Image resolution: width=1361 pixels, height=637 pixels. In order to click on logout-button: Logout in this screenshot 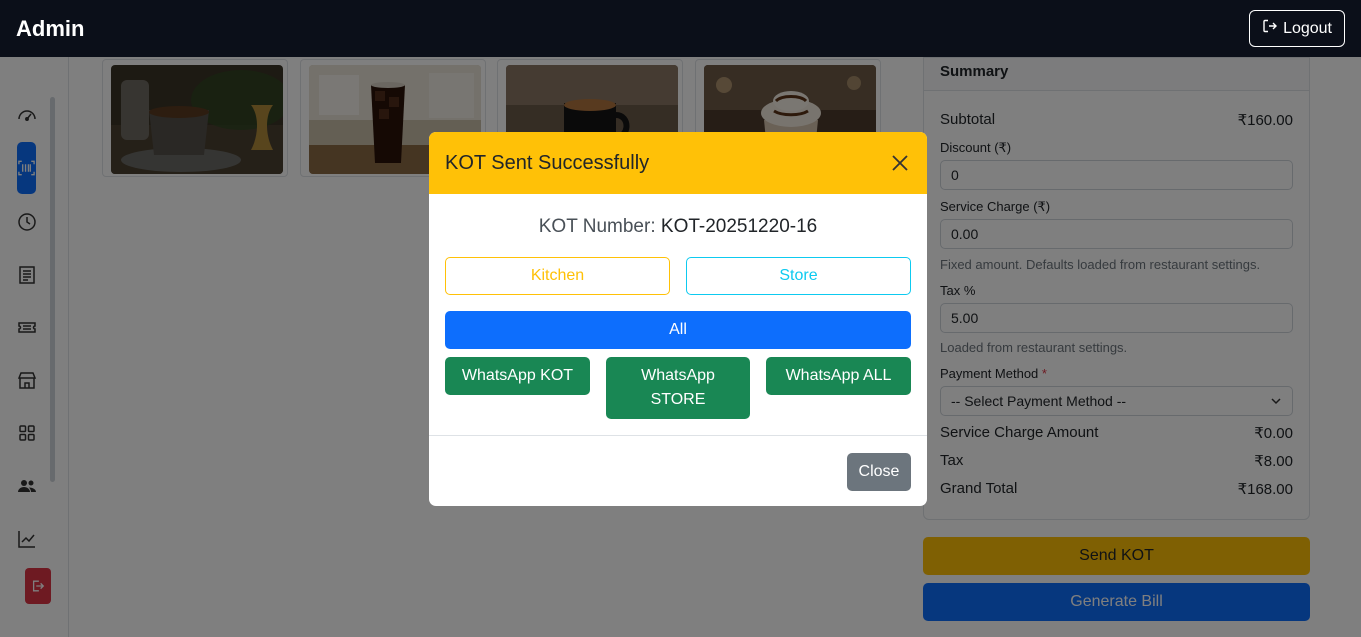, I will do `click(1297, 28)`.